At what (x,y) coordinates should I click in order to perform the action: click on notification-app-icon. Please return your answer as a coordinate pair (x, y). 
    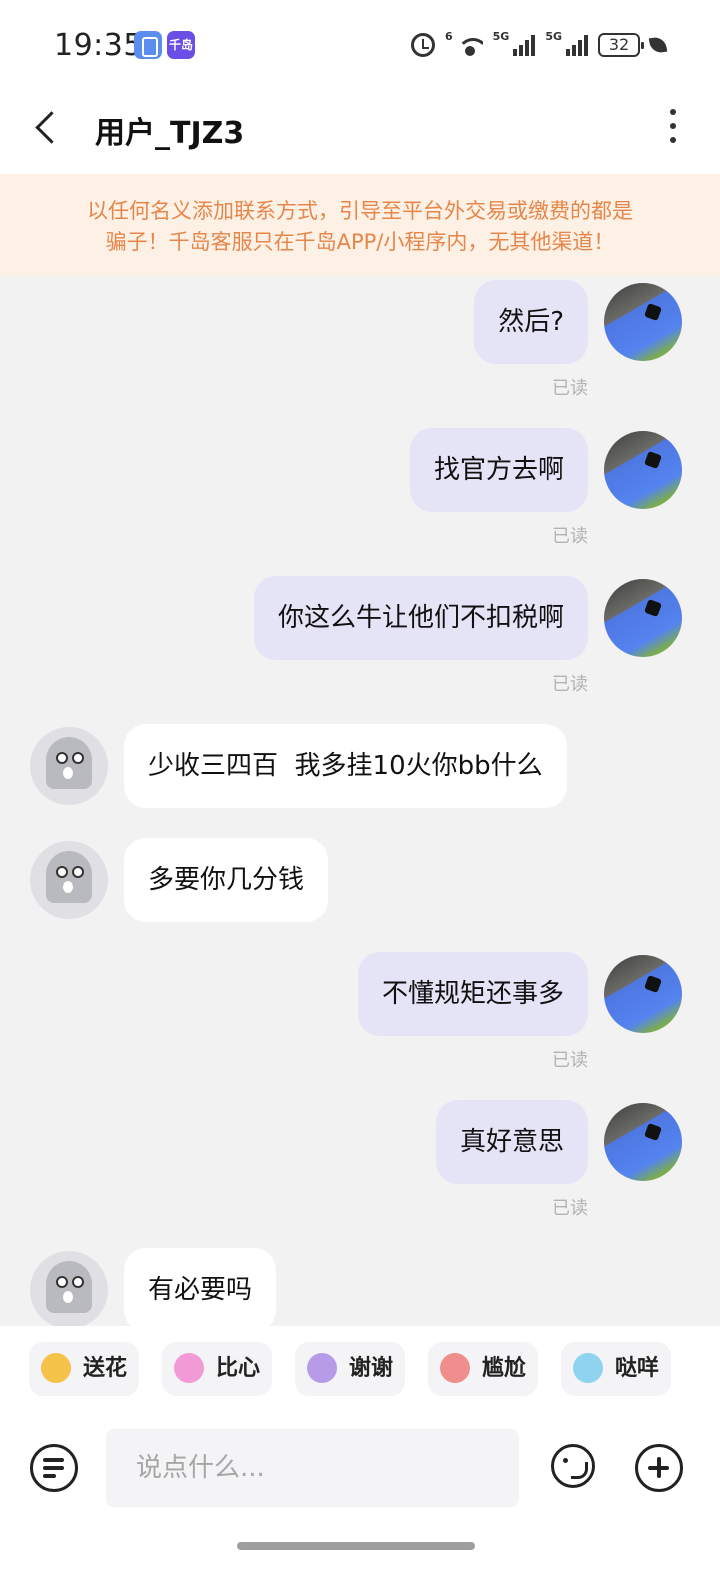
    Looking at the image, I should click on (148, 45).